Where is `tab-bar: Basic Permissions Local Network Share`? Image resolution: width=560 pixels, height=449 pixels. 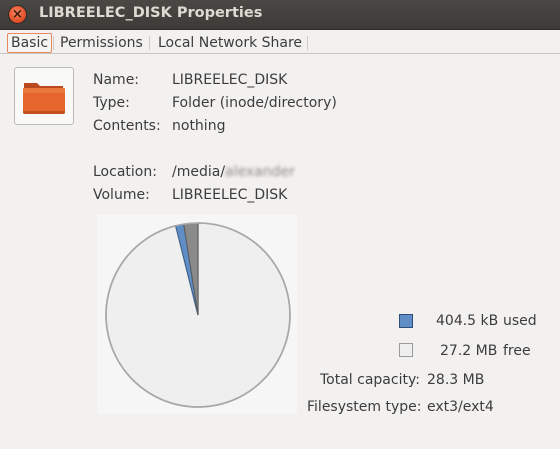
tab-bar: Basic Permissions Local Network Share is located at coordinates (280, 42).